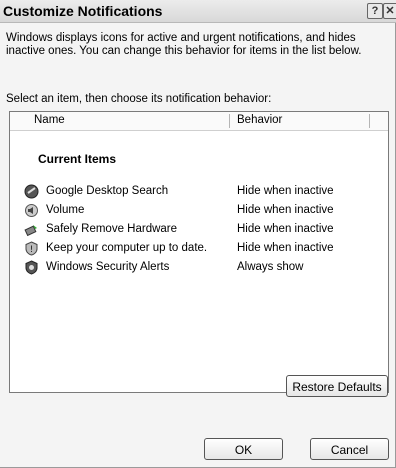 This screenshot has width=396, height=468. I want to click on list-item: Windows Security Alerts Always show, so click(199, 268).